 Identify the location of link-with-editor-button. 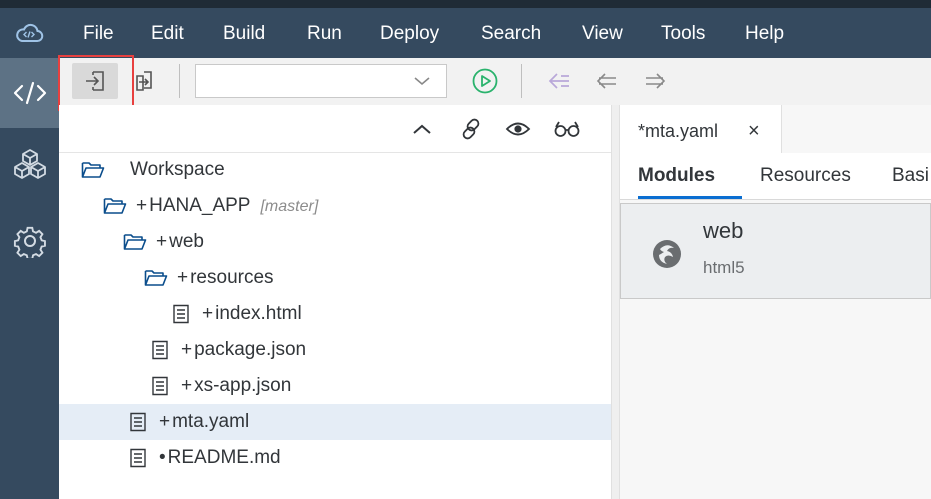
(471, 129).